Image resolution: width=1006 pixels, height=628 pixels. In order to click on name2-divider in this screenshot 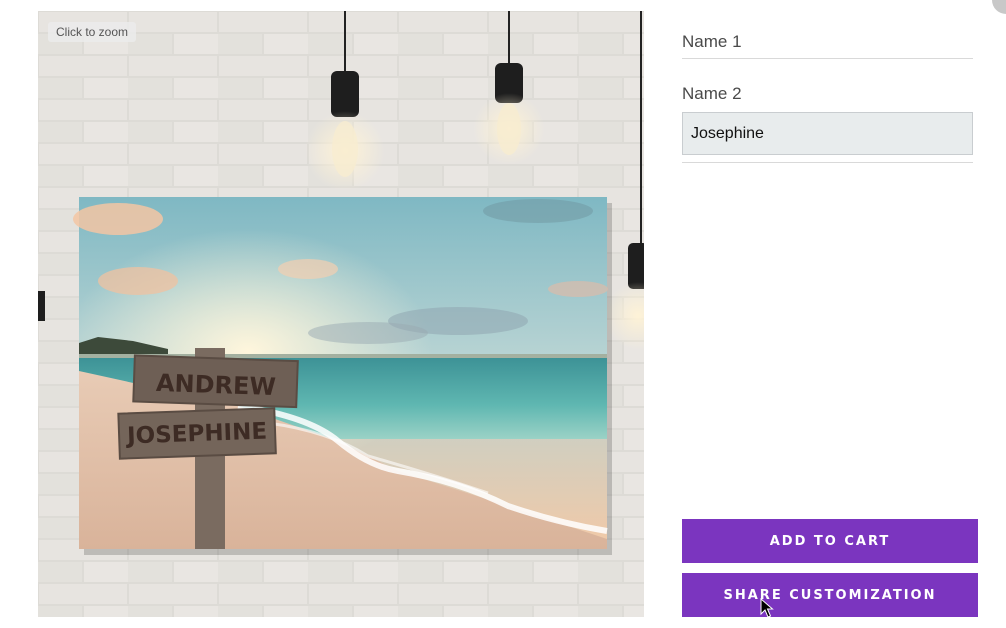, I will do `click(827, 162)`.